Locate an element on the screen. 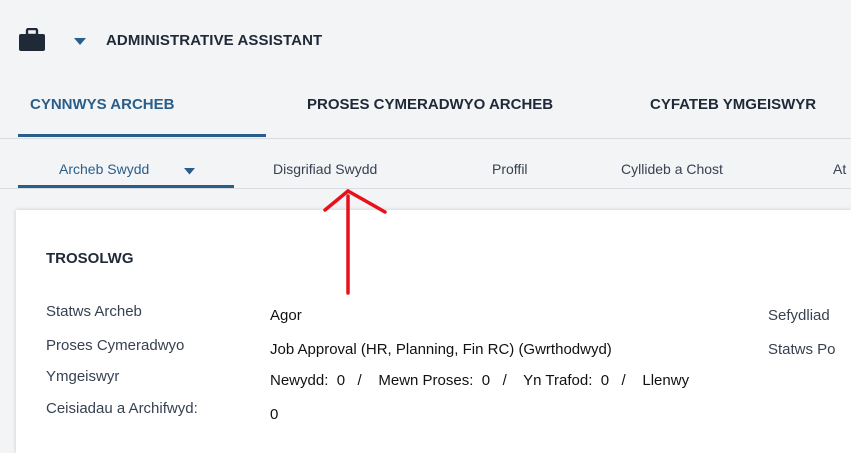  briefcase-icon is located at coordinates (32, 39).